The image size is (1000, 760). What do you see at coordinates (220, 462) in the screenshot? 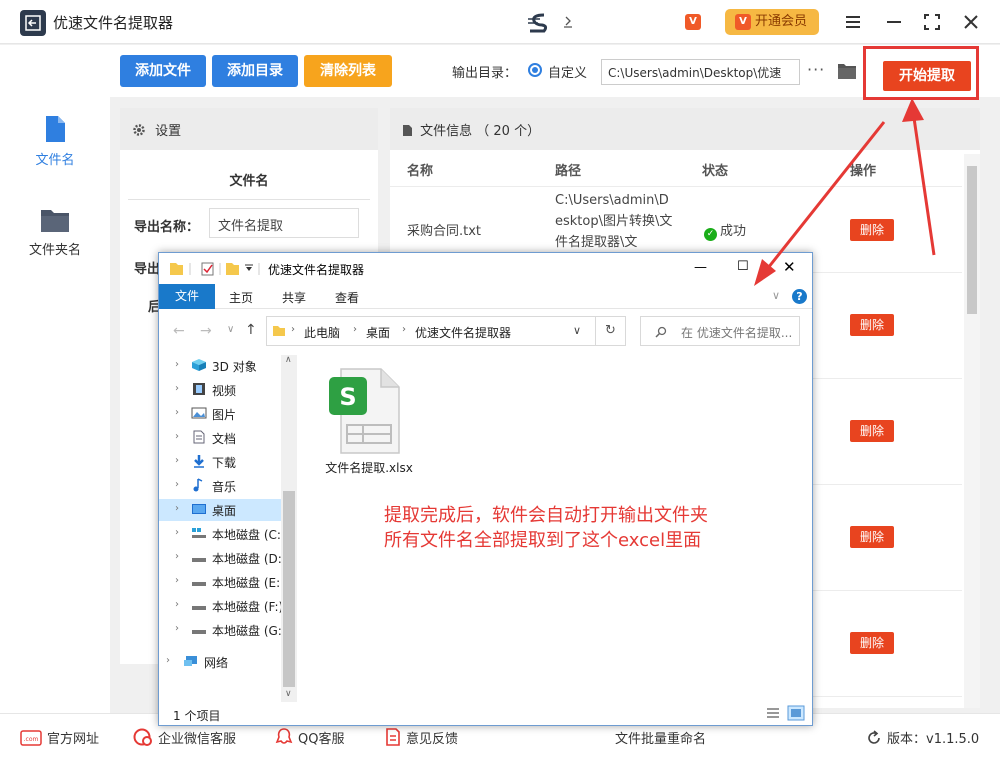
I see `tree-item-downloads: › 下载` at bounding box center [220, 462].